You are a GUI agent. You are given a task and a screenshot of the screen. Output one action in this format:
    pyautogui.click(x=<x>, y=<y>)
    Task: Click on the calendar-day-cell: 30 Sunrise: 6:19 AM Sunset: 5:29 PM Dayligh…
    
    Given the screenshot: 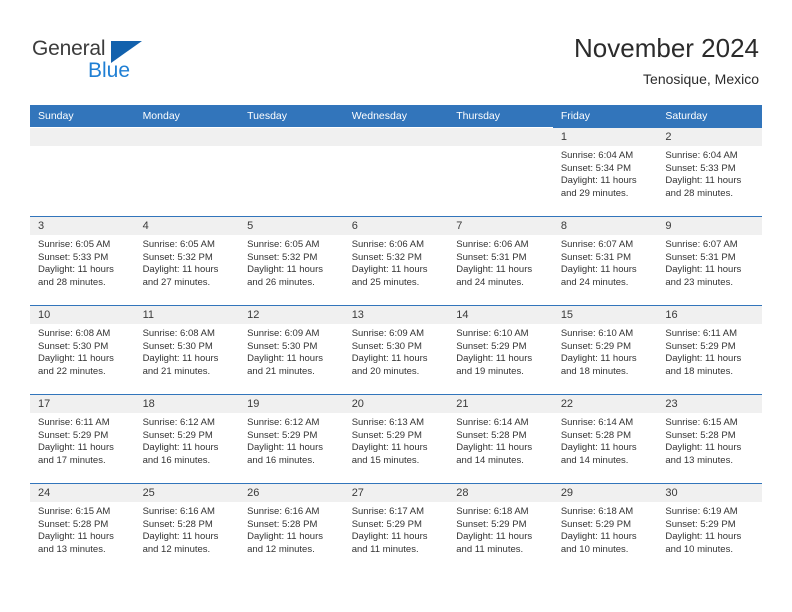 What is the action you would take?
    pyautogui.click(x=709, y=528)
    